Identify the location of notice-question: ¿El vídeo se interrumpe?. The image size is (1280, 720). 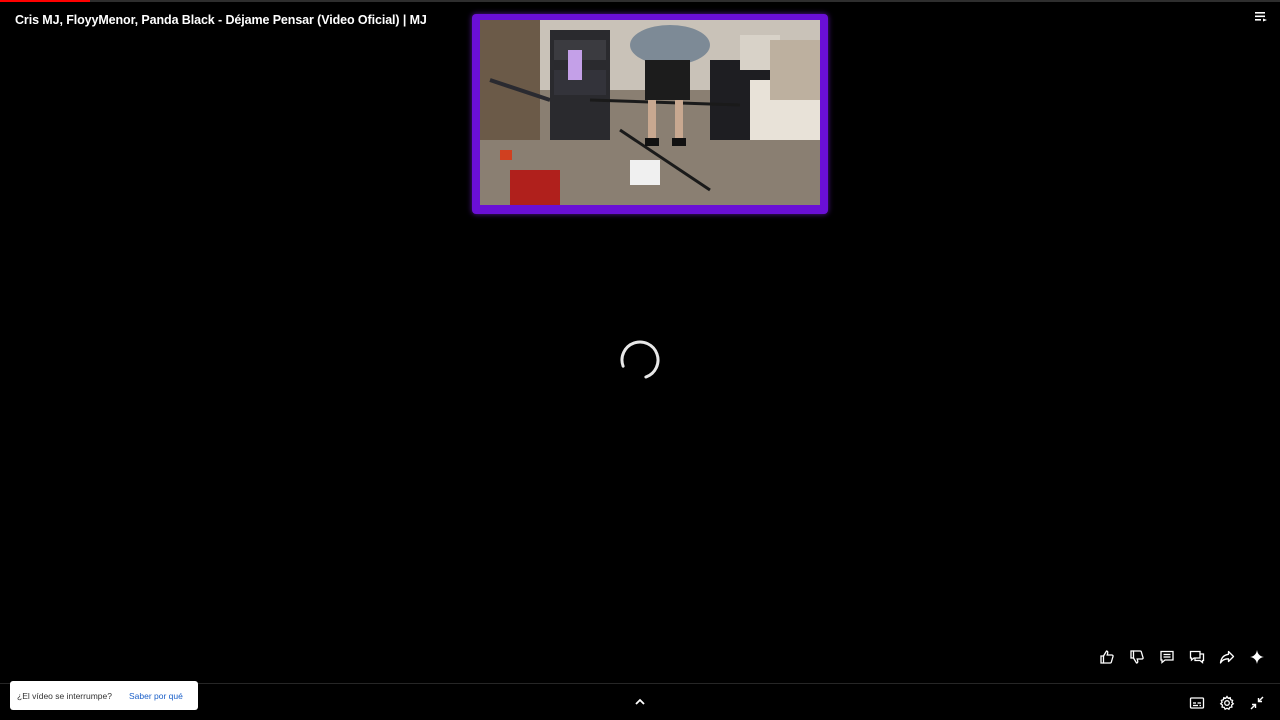
(64, 695).